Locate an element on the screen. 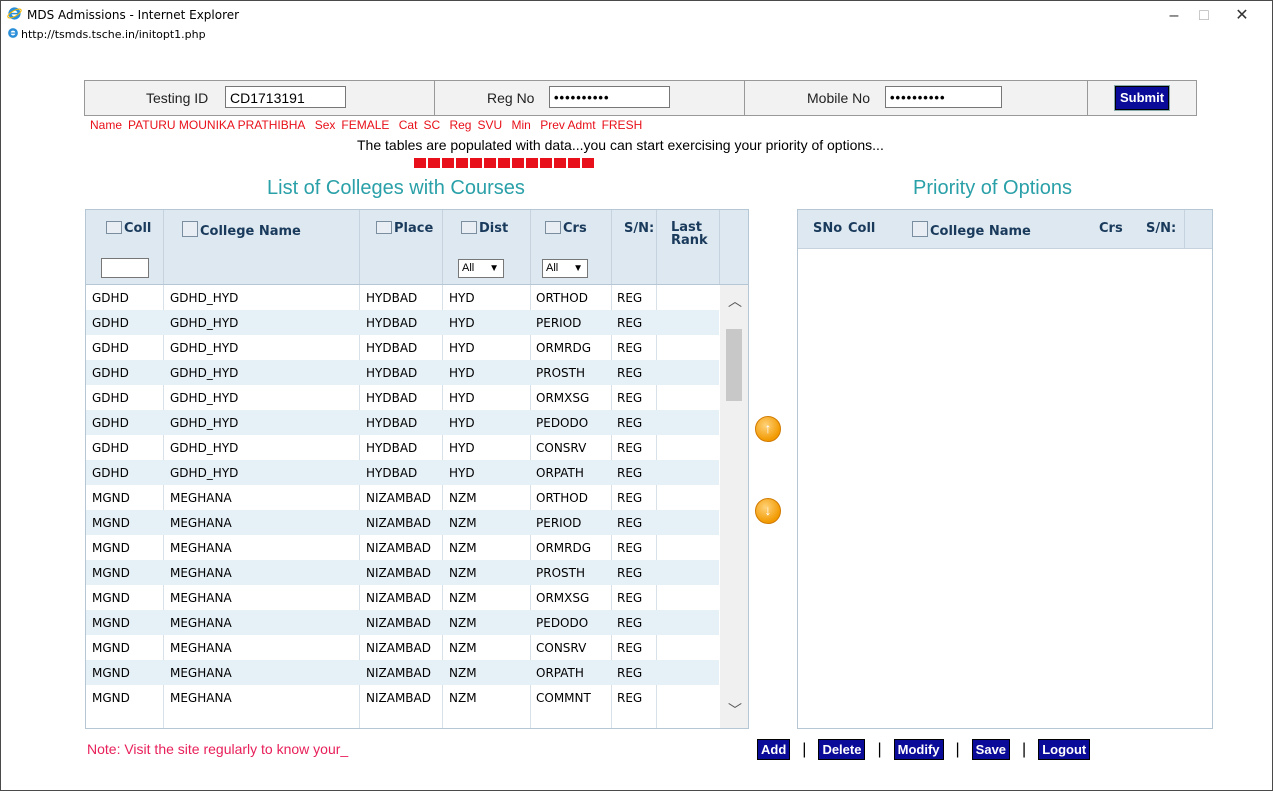  add-button: Add is located at coordinates (774, 749).